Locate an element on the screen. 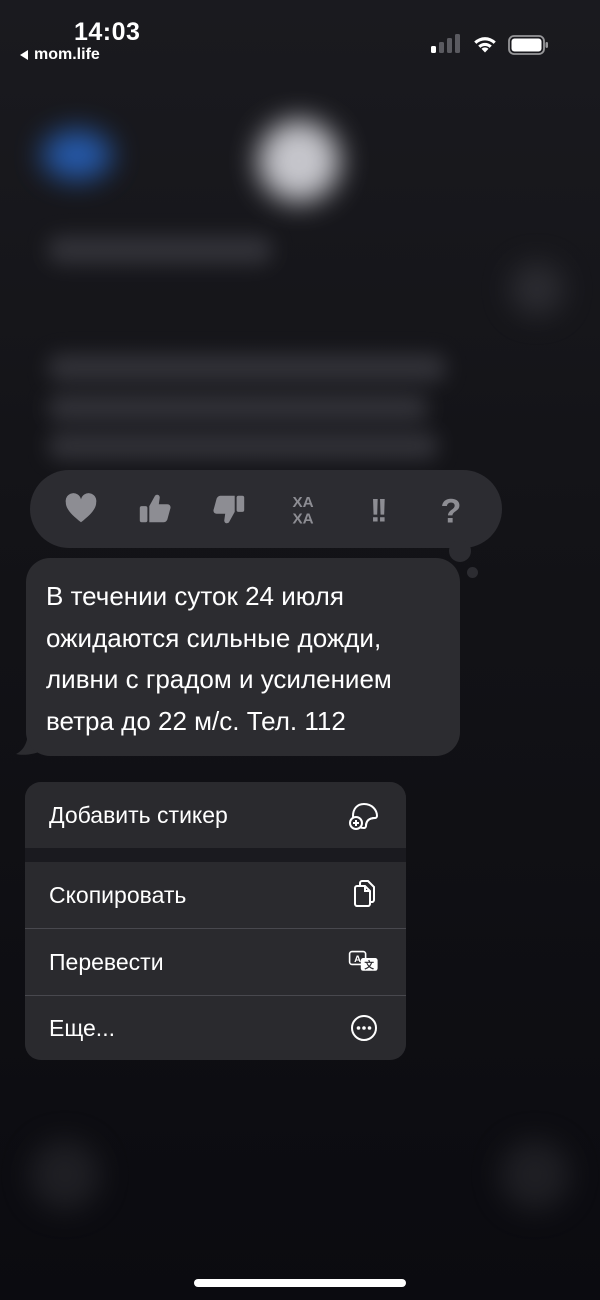 The height and width of the screenshot is (1300, 600). thumbs-up-icon is located at coordinates (155, 508).